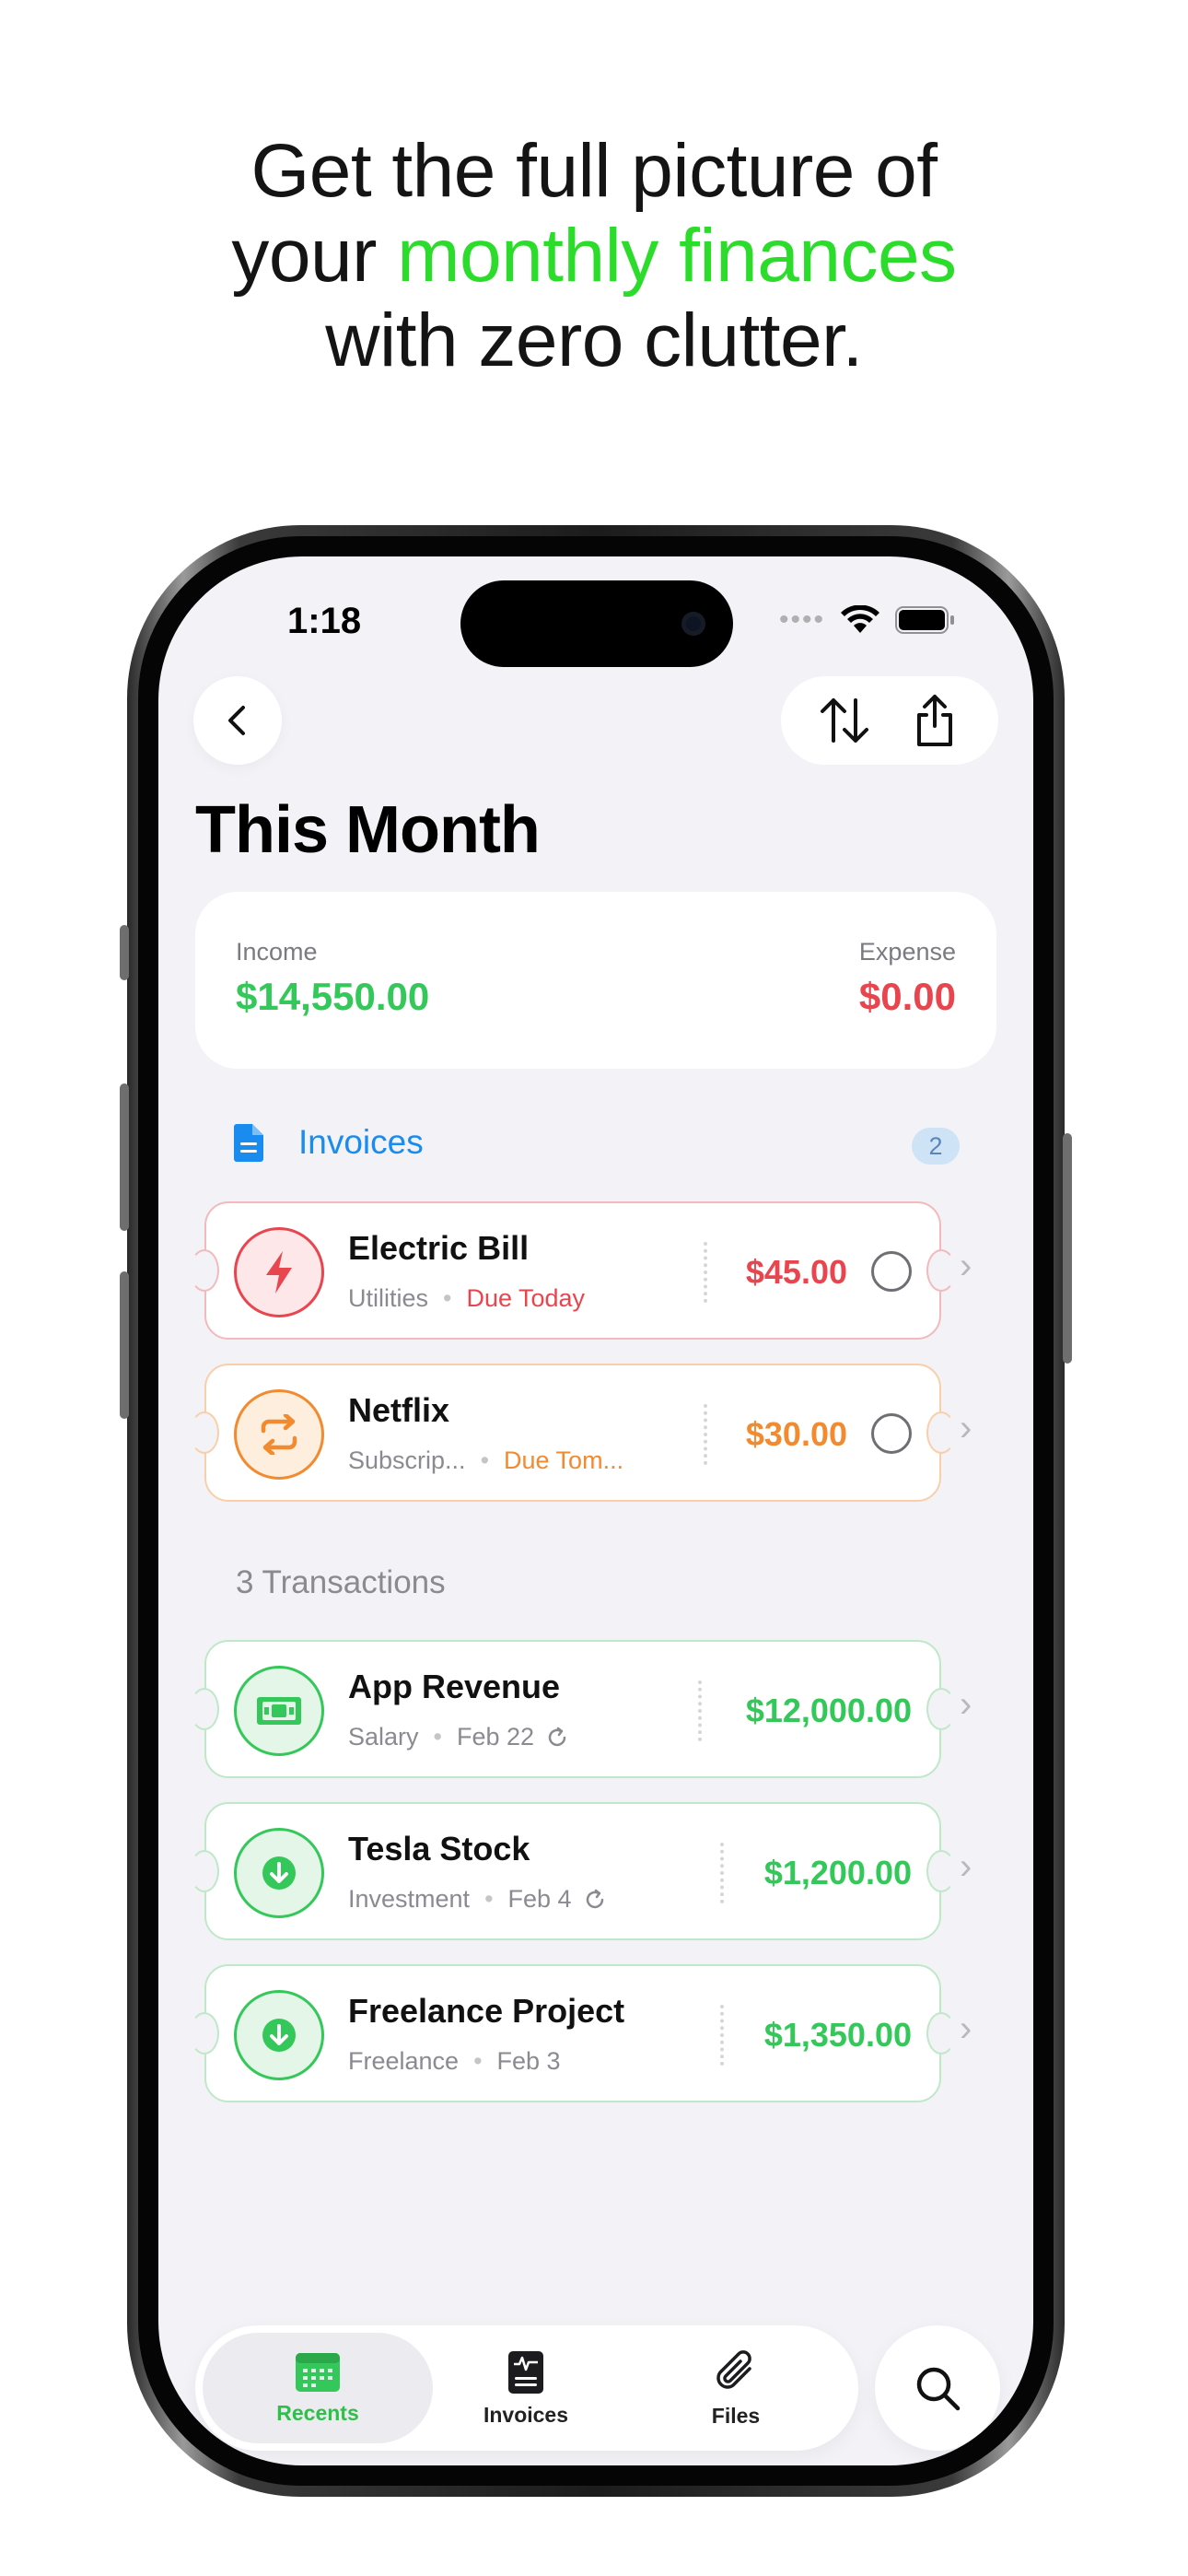 The height and width of the screenshot is (2576, 1188). Describe the element at coordinates (526, 1298) in the screenshot. I see `invoice-due: Due Today` at that location.